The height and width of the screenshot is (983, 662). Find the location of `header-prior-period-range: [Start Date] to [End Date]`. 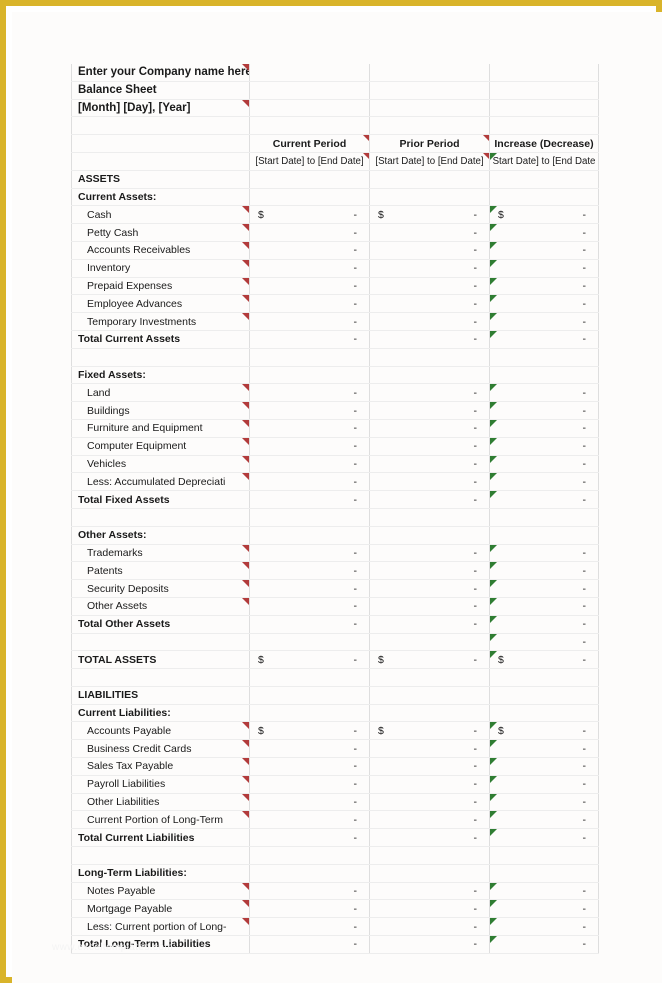

header-prior-period-range: [Start Date] to [End Date] is located at coordinates (429, 161).